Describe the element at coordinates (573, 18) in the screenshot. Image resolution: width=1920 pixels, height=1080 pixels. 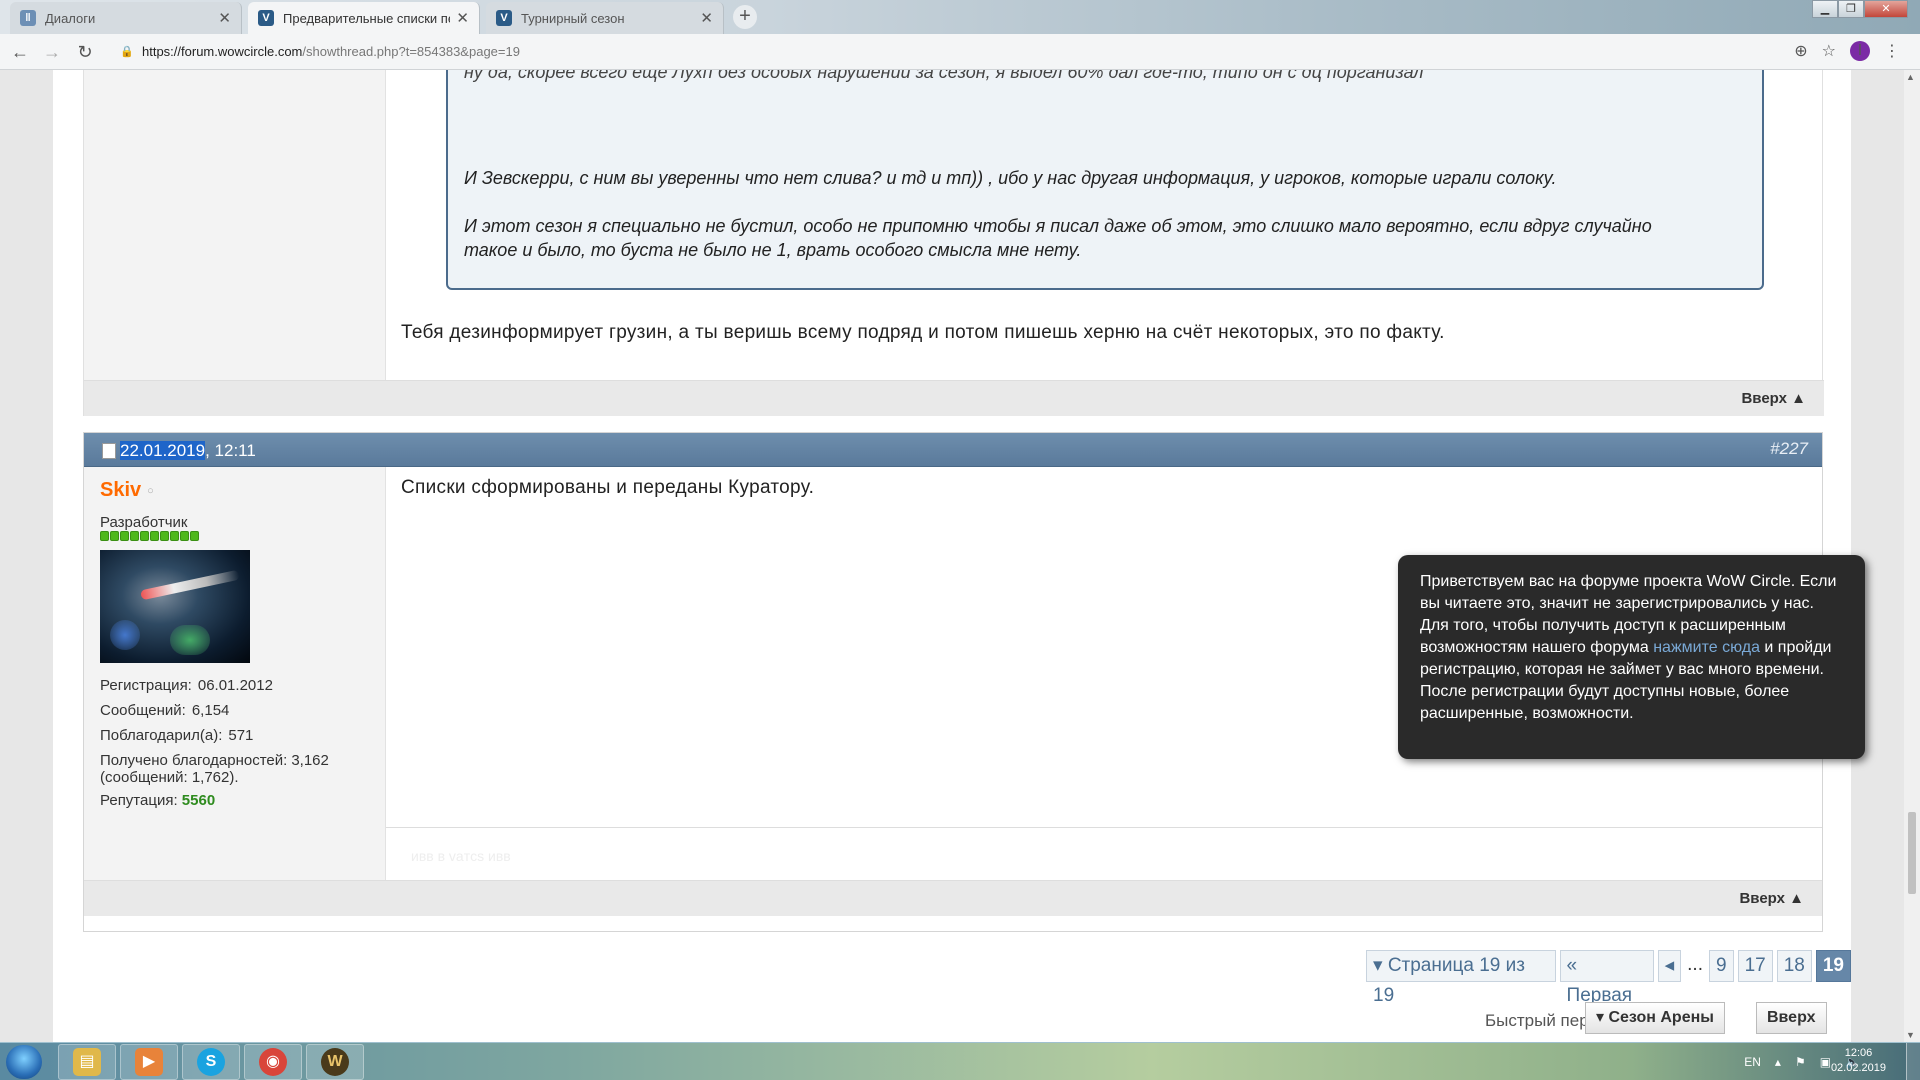
I see `tab-label: Турнирный сезон` at that location.